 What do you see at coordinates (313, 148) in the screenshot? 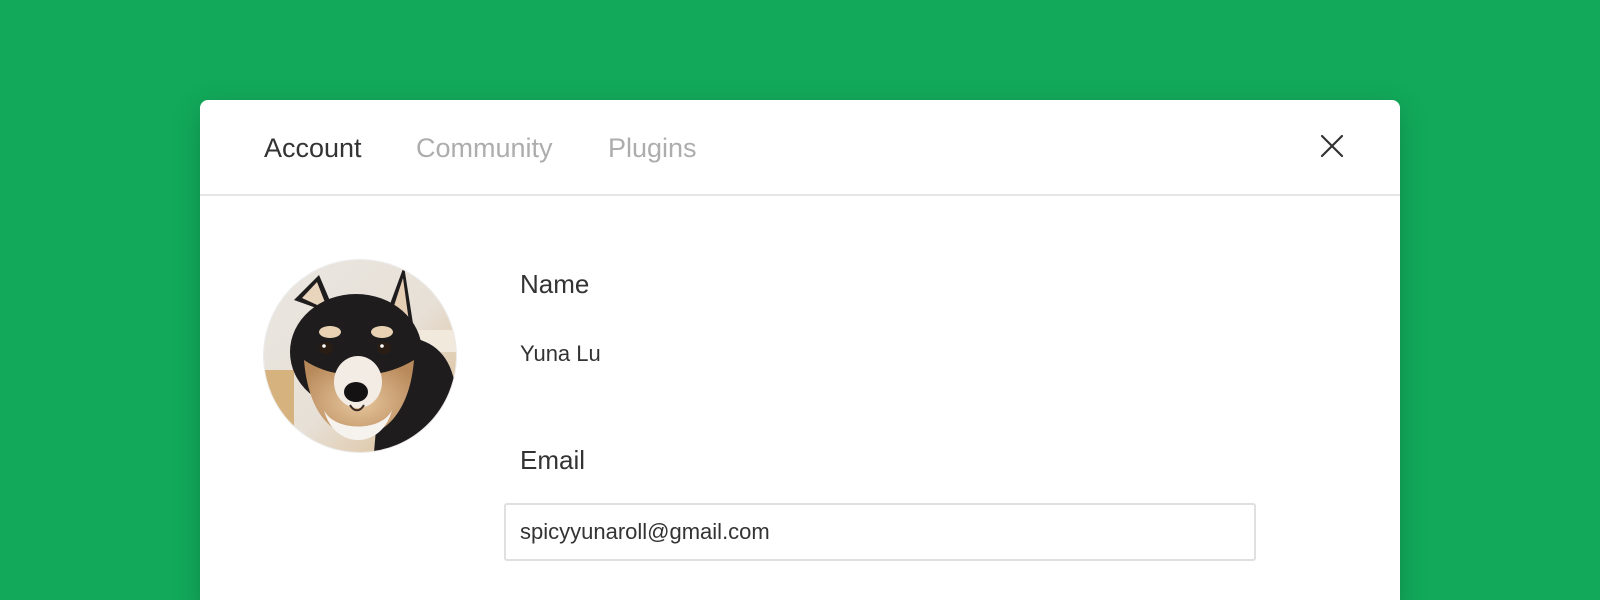
I see `tab-account: Account` at bounding box center [313, 148].